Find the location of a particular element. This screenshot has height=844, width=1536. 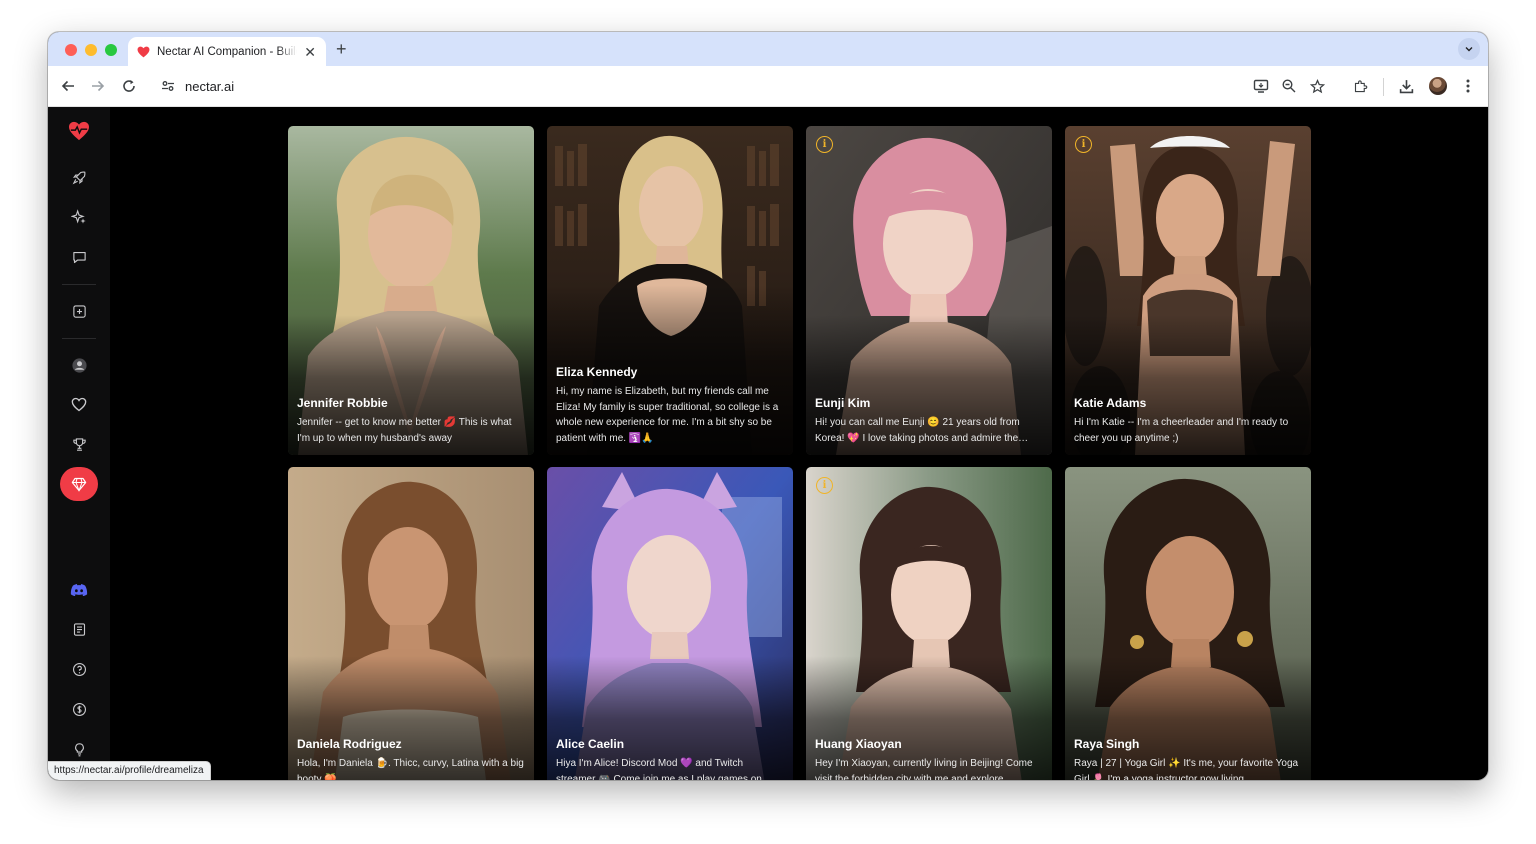

character-name: Huang Xiaoyan is located at coordinates (858, 744).